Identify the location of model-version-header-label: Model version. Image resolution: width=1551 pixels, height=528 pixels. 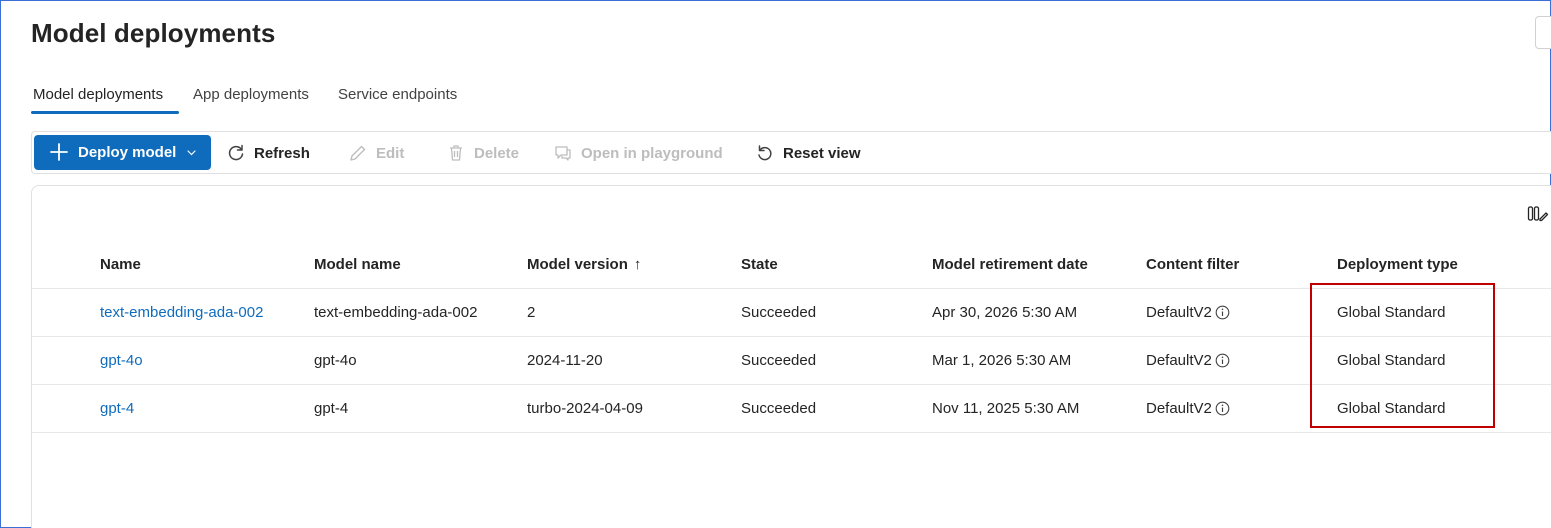
(577, 264).